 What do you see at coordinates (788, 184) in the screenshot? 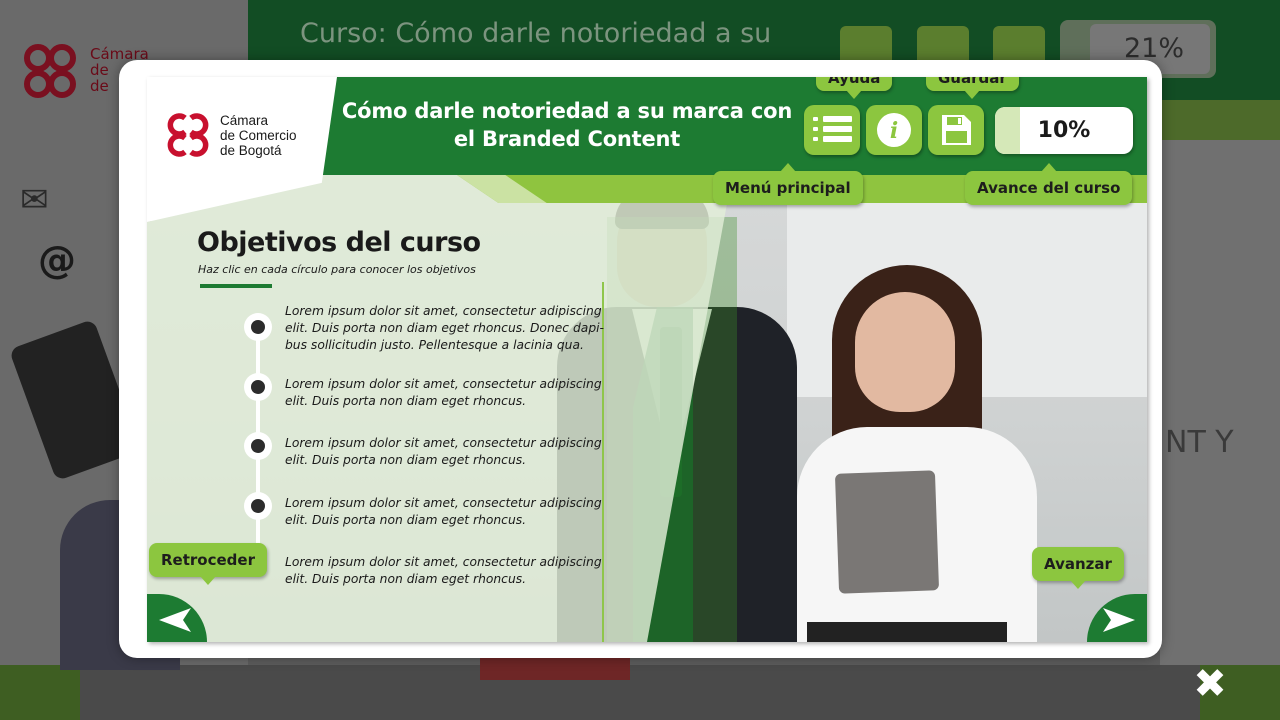
I see `menu-tooltip: Menú principal` at bounding box center [788, 184].